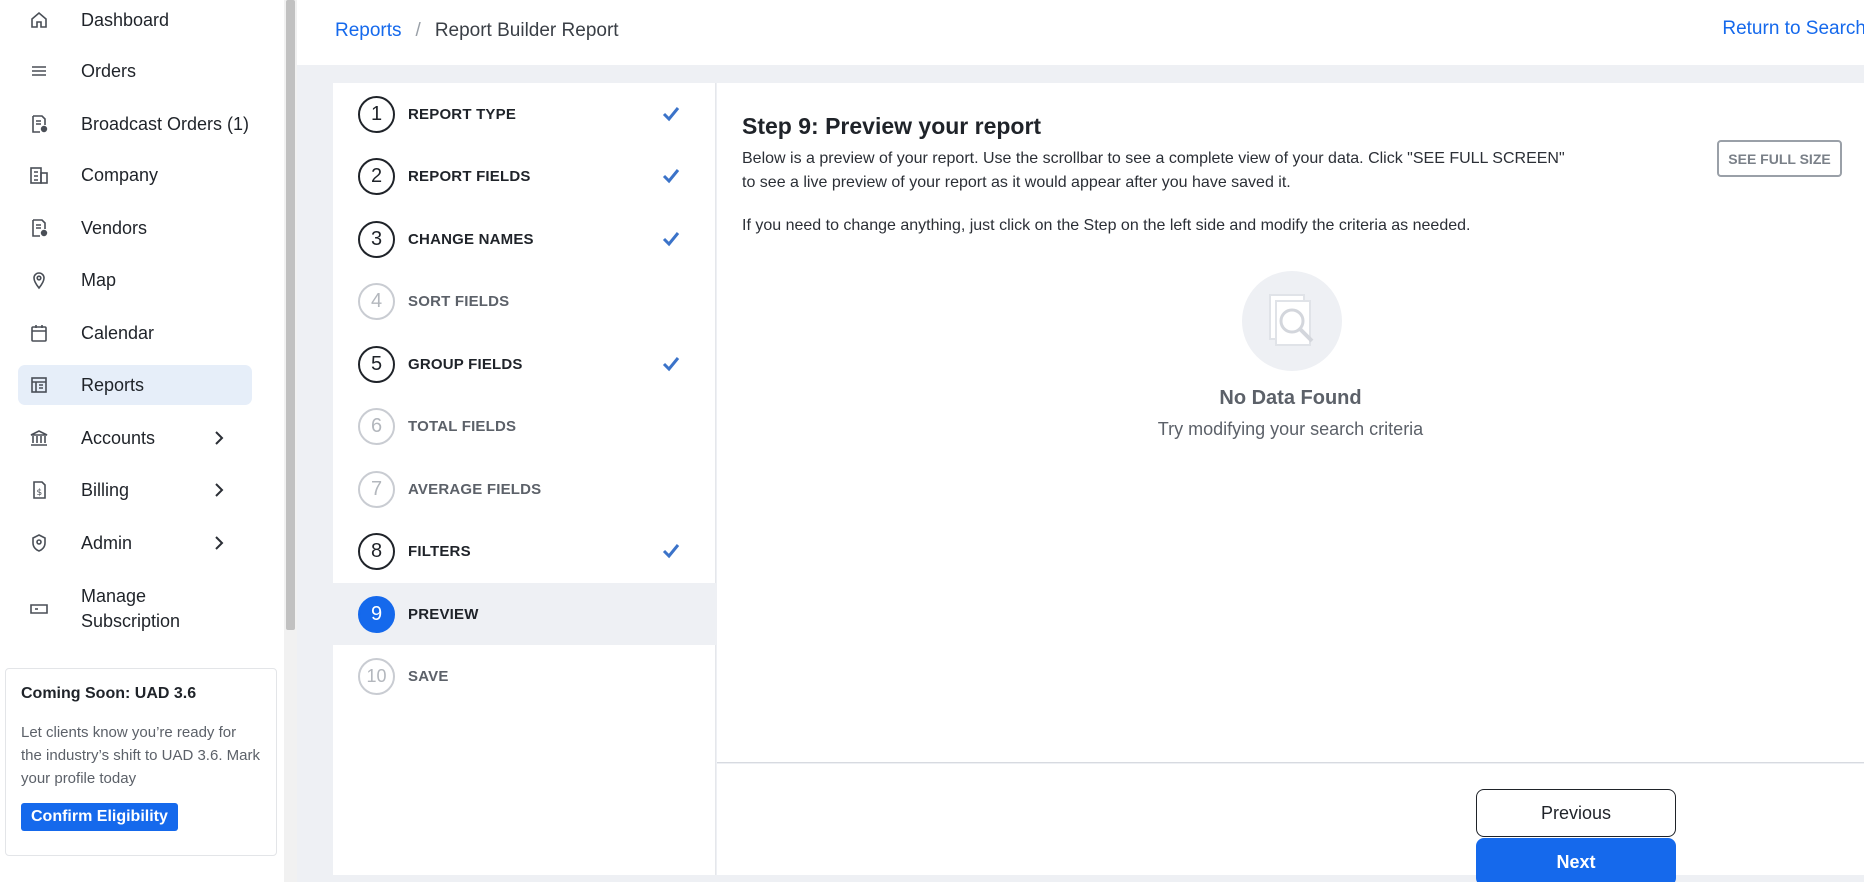 Image resolution: width=1864 pixels, height=882 pixels. Describe the element at coordinates (443, 614) in the screenshot. I see `step-label: PREVIEW` at that location.